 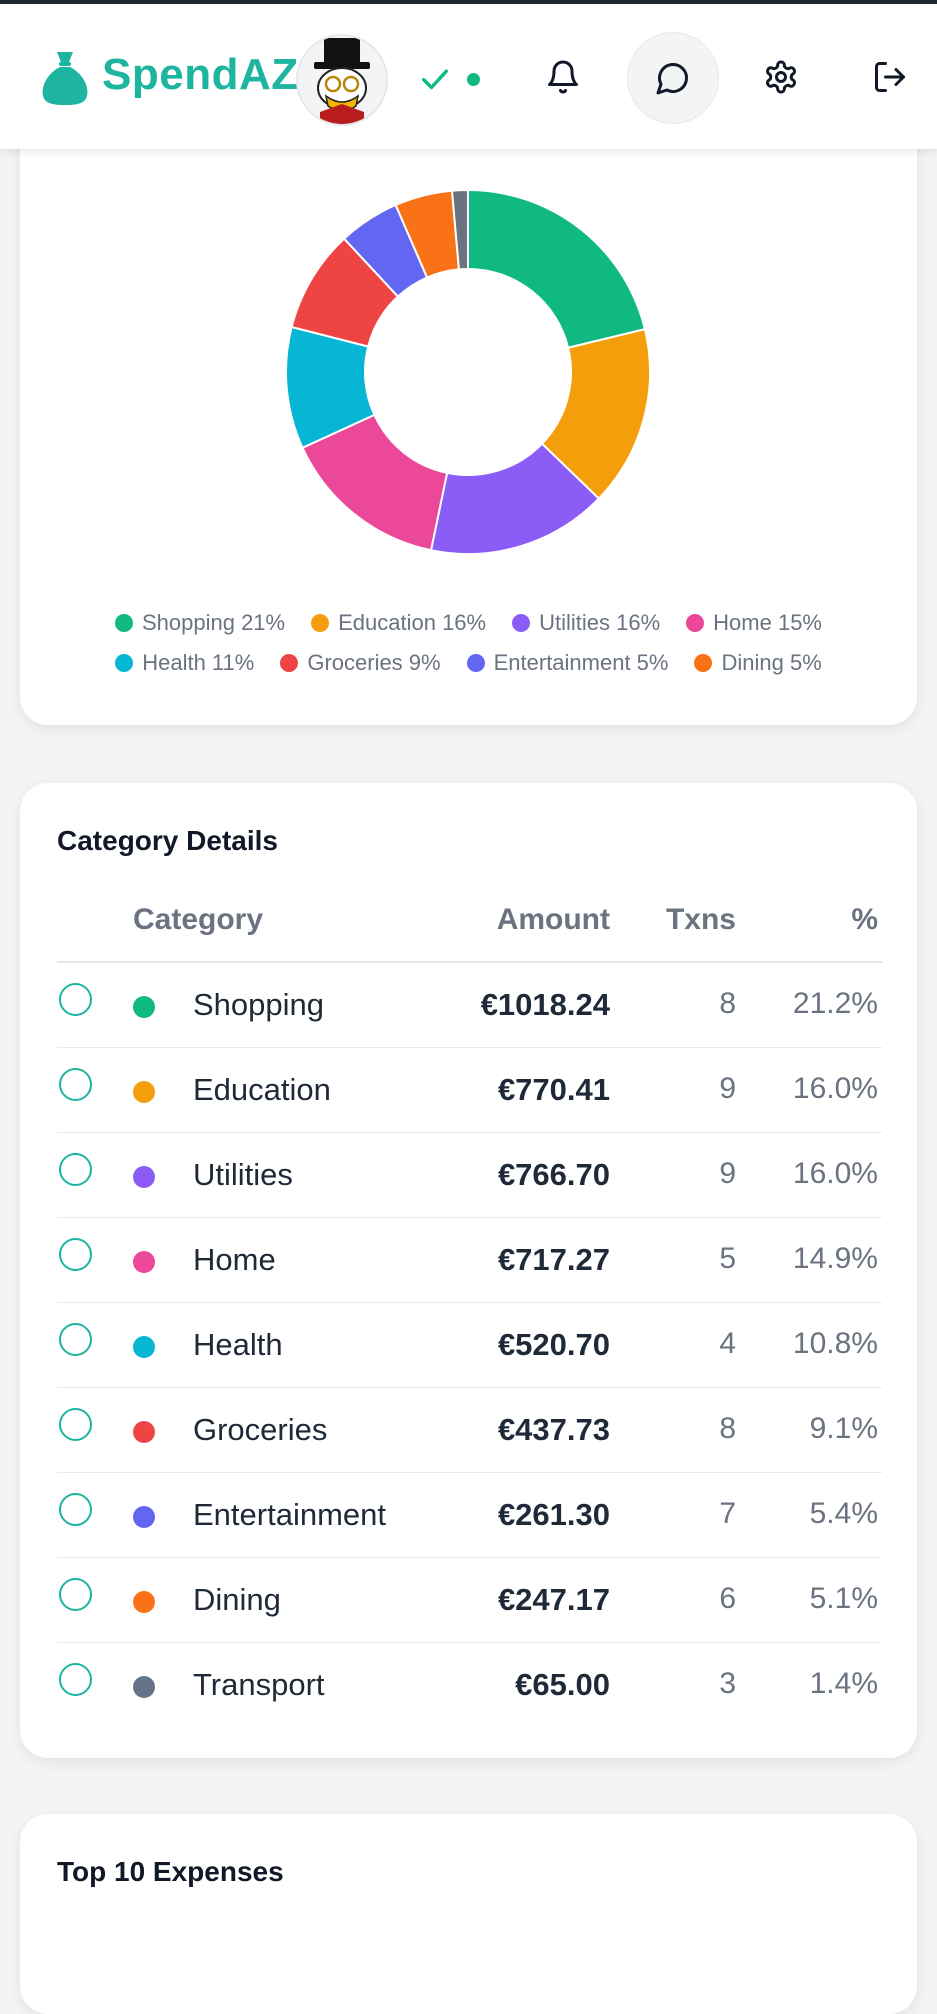 What do you see at coordinates (473, 79) in the screenshot?
I see `online-indicator` at bounding box center [473, 79].